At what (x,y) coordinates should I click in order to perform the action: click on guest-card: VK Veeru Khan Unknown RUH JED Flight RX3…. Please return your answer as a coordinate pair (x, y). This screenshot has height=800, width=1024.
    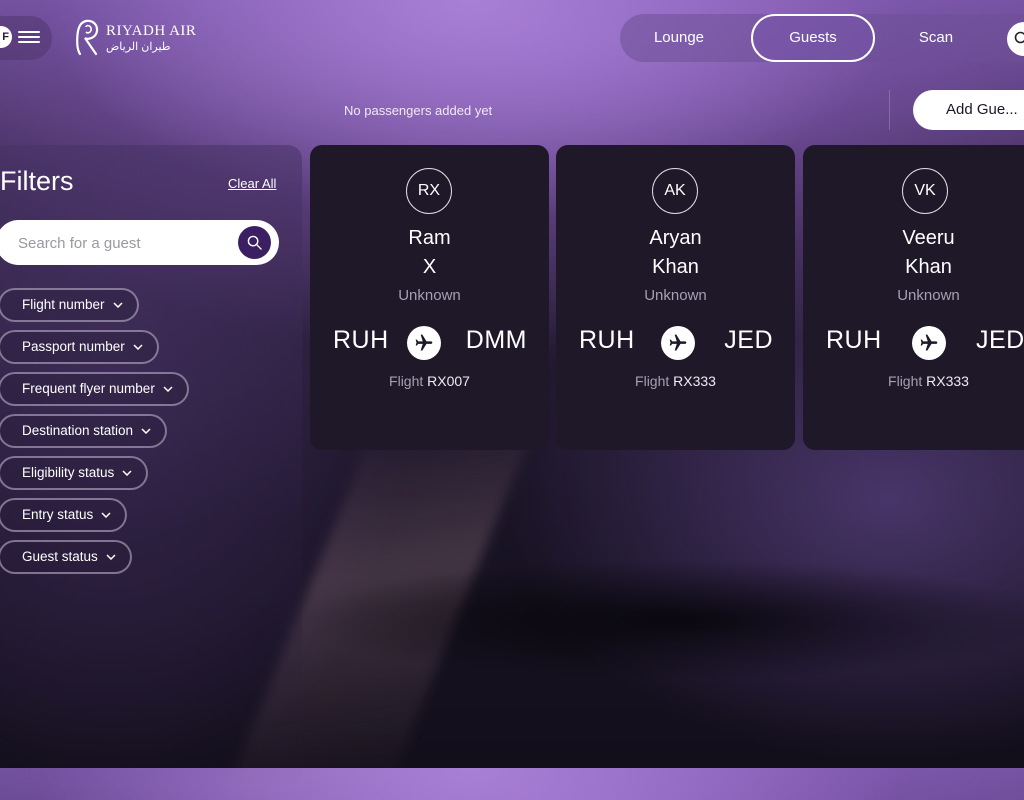
    Looking at the image, I should click on (913, 297).